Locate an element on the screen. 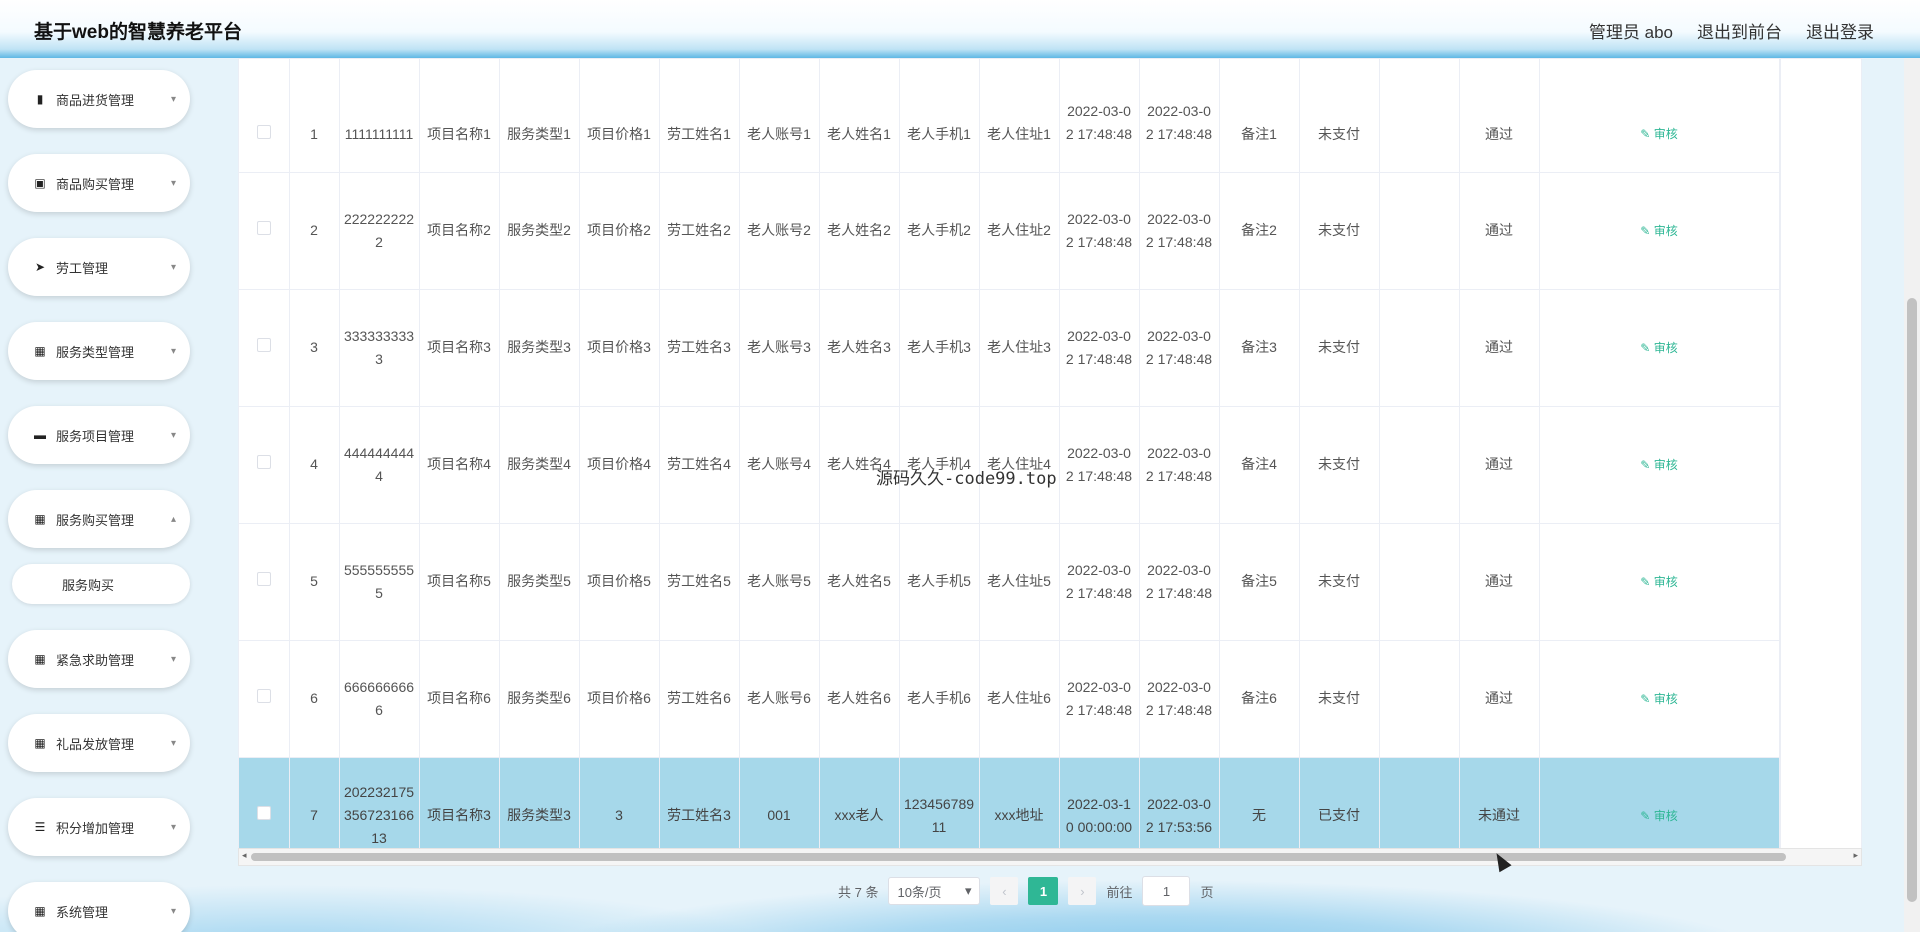  sidebar-item-service-project: ▬ 服务项目管理 ▾ is located at coordinates (99, 435).